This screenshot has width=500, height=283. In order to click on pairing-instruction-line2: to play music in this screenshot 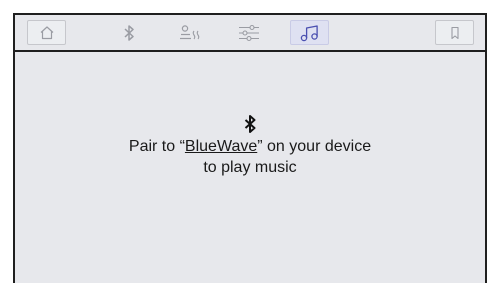, I will do `click(250, 167)`.